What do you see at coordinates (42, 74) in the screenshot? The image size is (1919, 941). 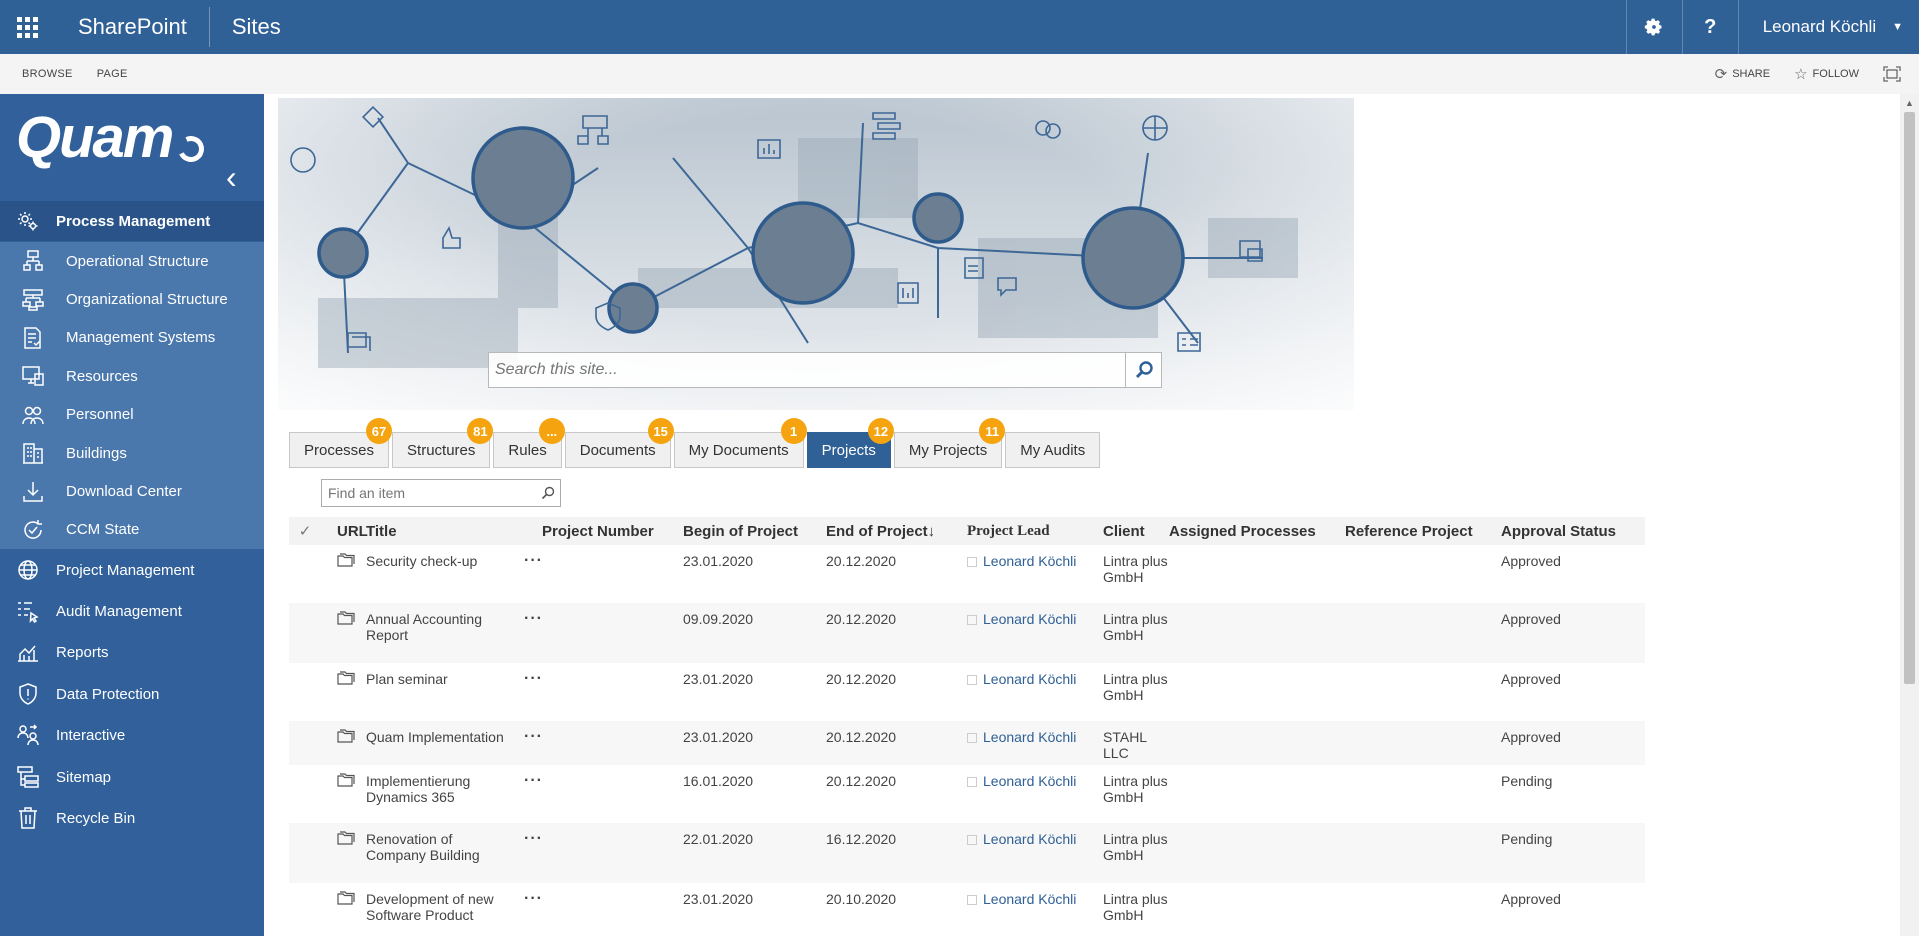 I see `ribbon-tab-browse: BROWSE` at bounding box center [42, 74].